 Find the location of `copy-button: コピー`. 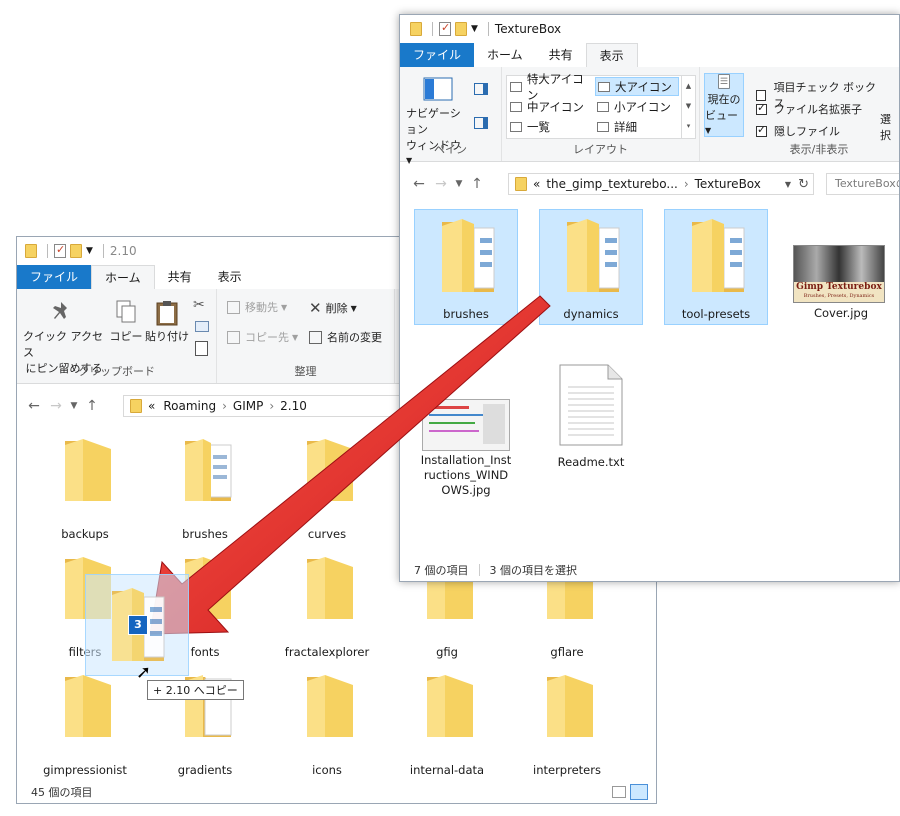

copy-button: コピー is located at coordinates (126, 321).